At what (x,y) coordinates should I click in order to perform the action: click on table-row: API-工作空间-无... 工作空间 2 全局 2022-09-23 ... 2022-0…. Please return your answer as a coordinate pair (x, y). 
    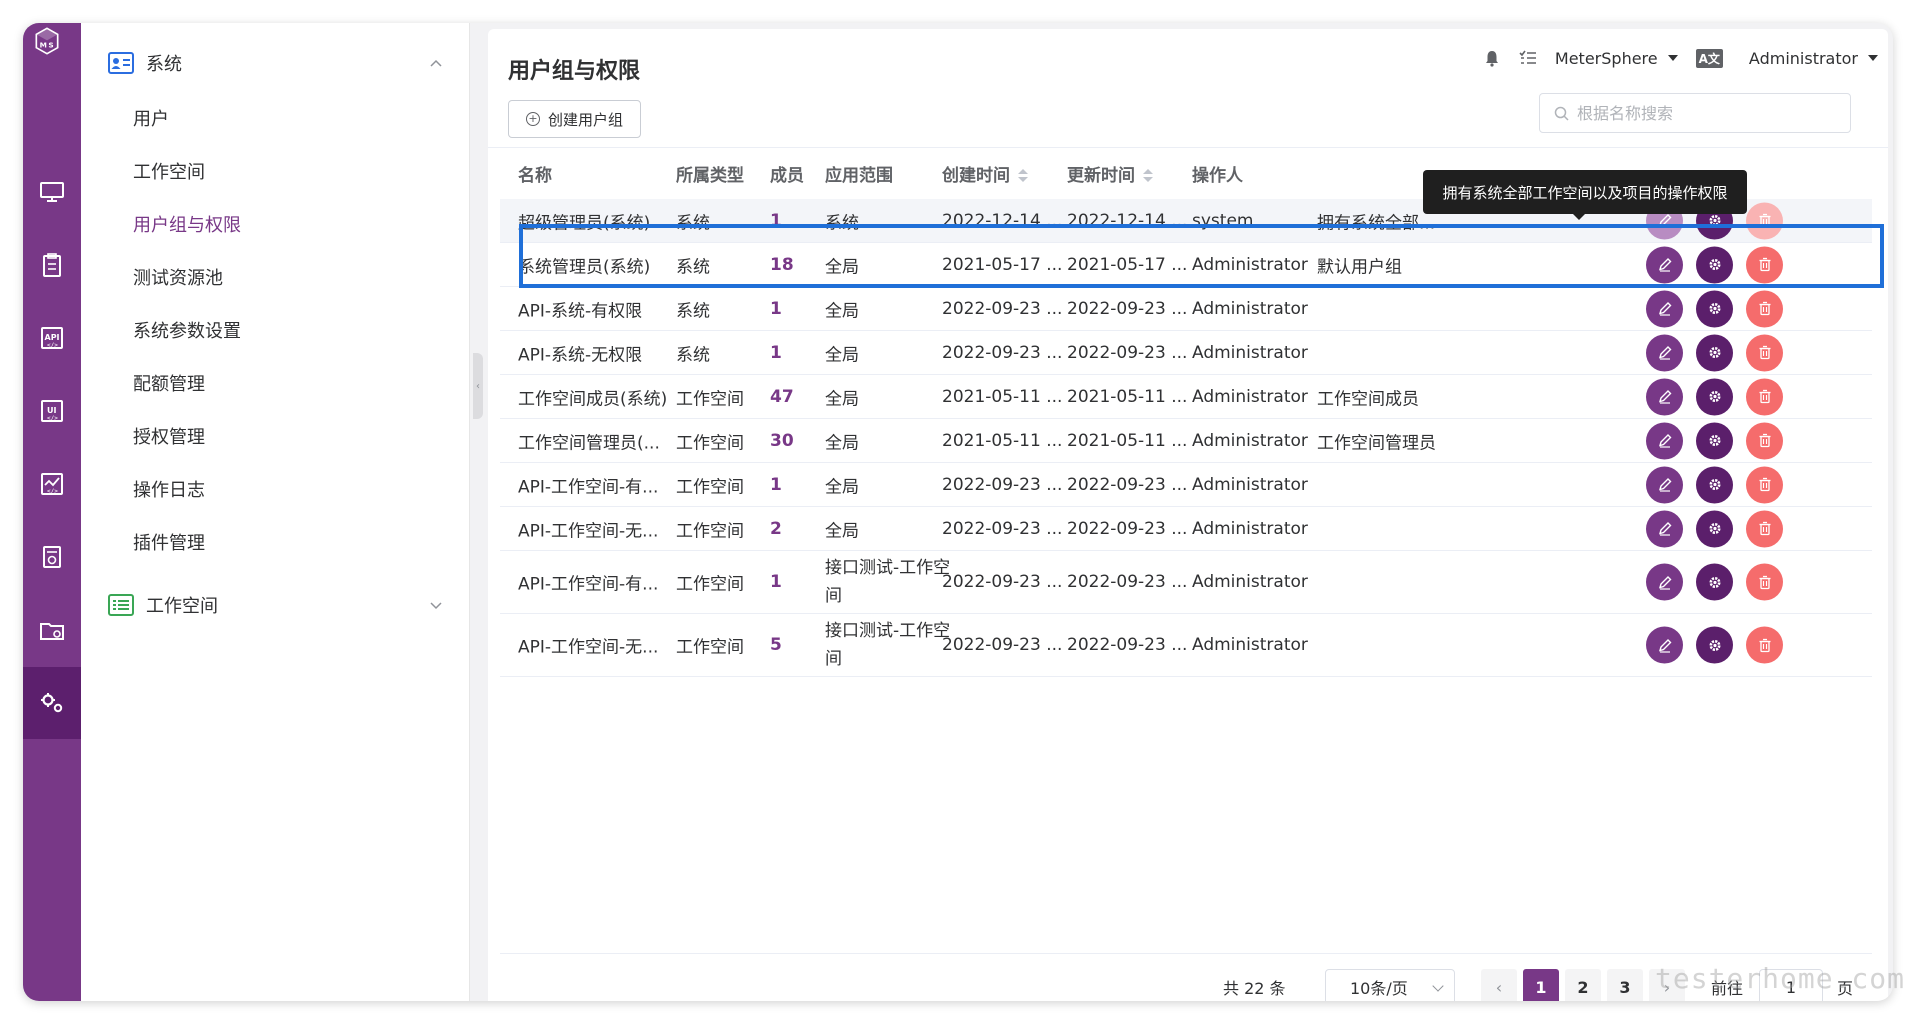
    Looking at the image, I should click on (1186, 529).